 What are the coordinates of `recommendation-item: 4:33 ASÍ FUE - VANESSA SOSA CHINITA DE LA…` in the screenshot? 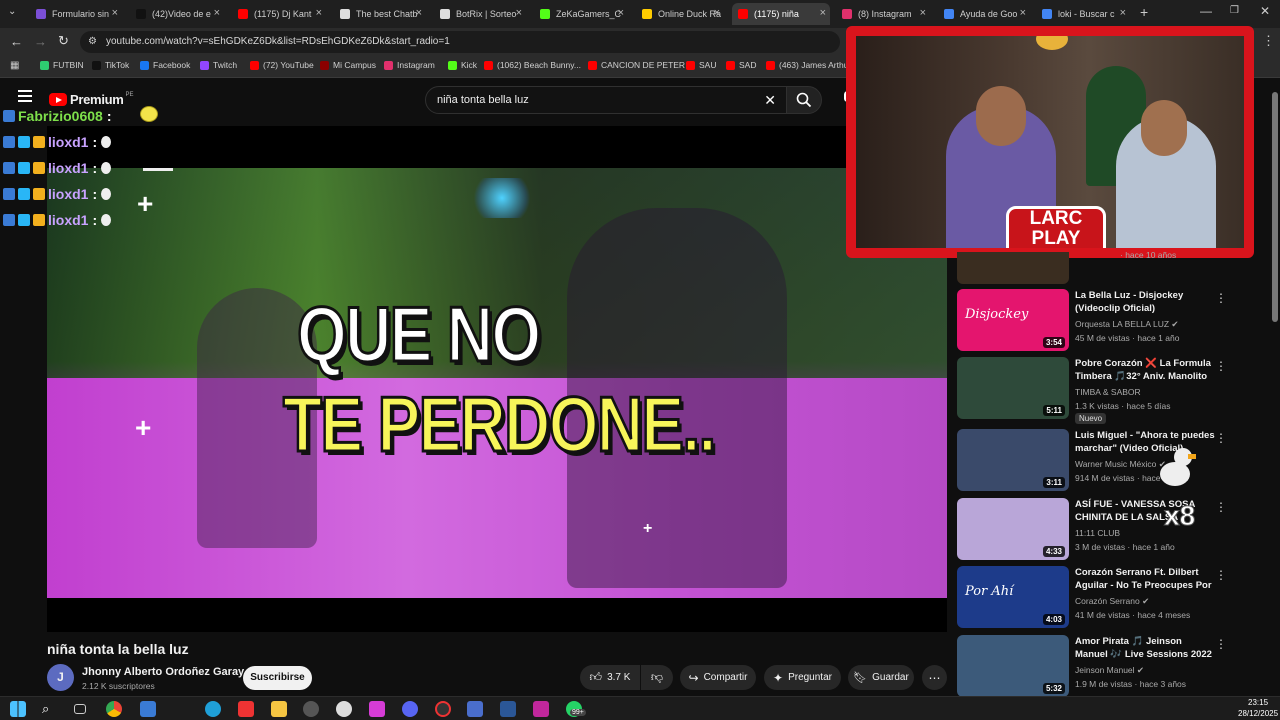 It's located at (1107, 529).